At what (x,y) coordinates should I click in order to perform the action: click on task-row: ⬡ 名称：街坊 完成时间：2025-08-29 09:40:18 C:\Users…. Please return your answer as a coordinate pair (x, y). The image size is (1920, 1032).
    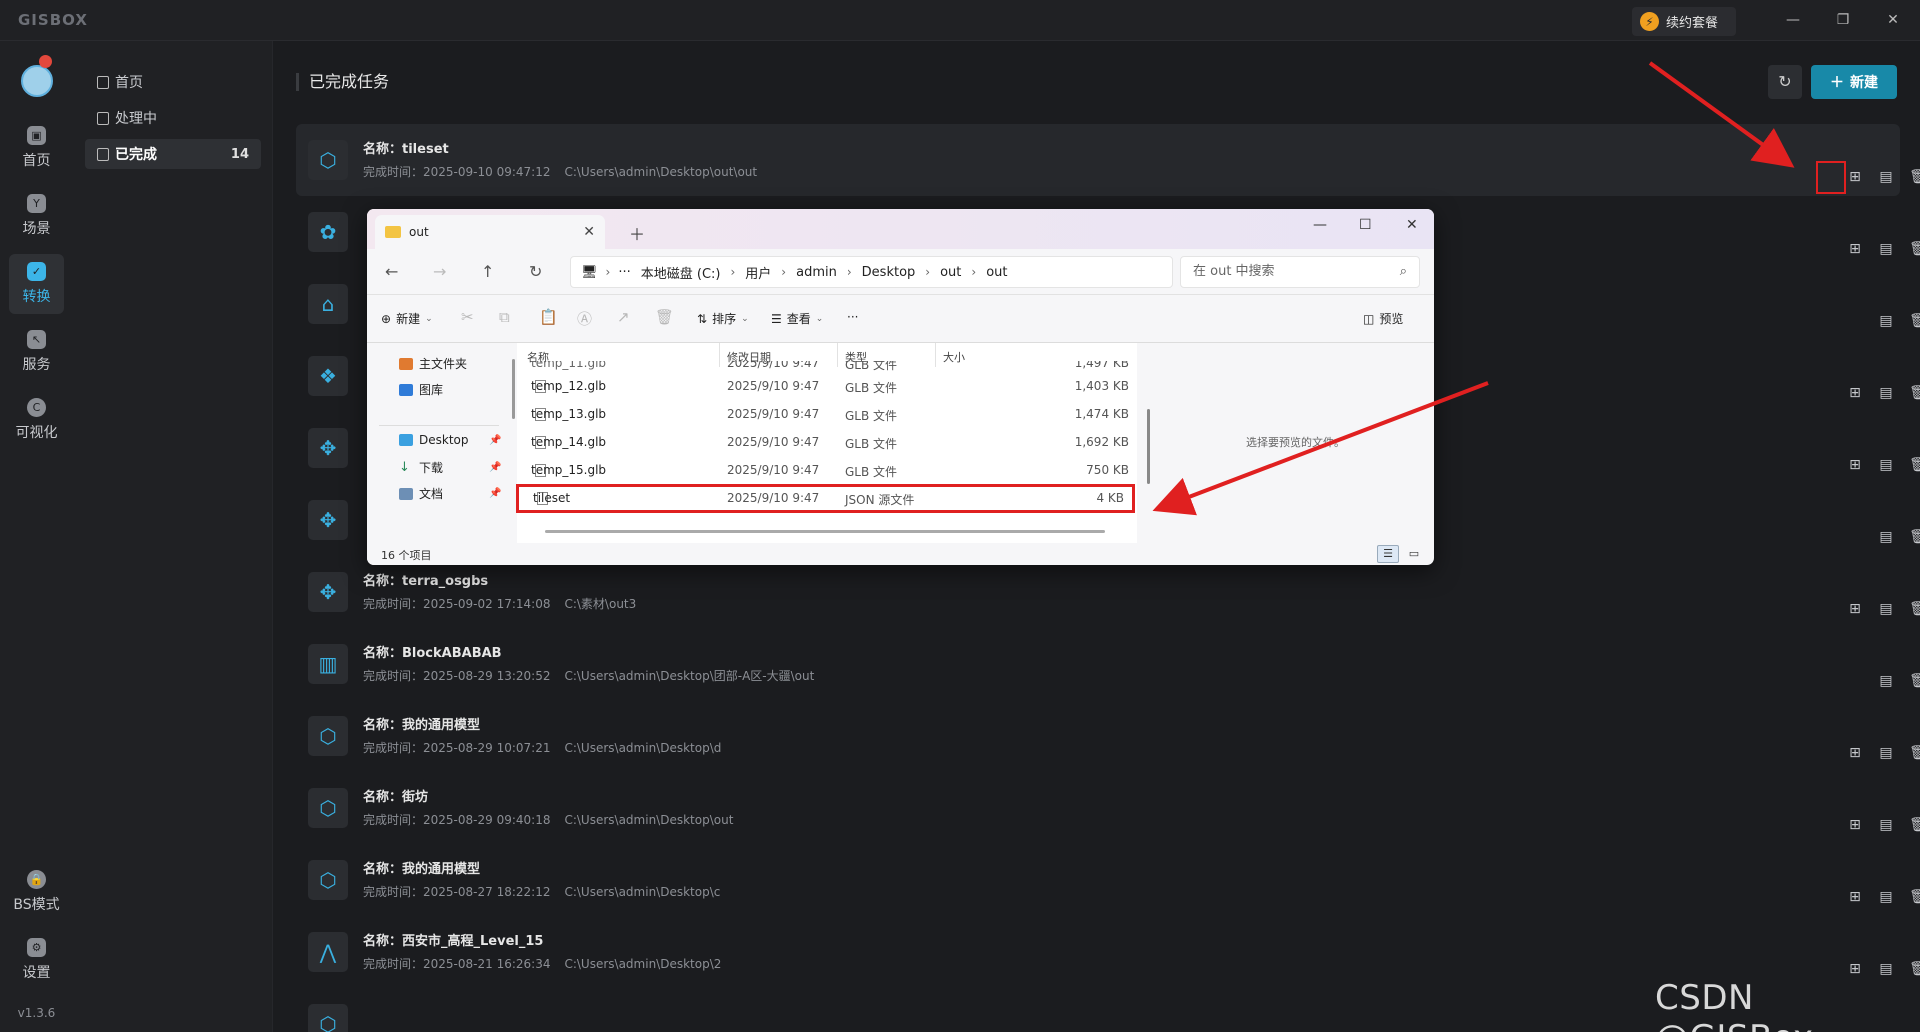
    Looking at the image, I should click on (1108, 808).